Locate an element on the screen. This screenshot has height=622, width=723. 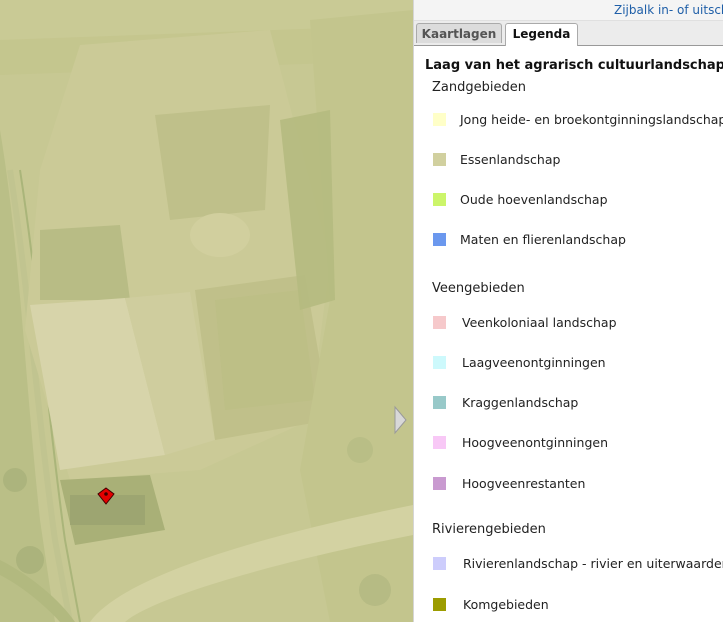
tab-kaartlagen: Kaartlagen is located at coordinates (459, 33).